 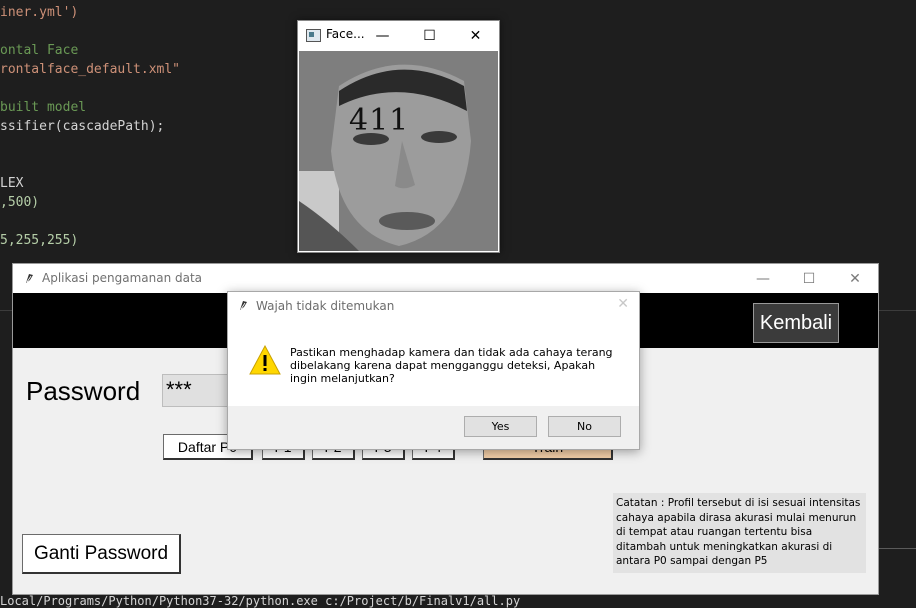 What do you see at coordinates (379, 120) in the screenshot?
I see `face-id-label: 411` at bounding box center [379, 120].